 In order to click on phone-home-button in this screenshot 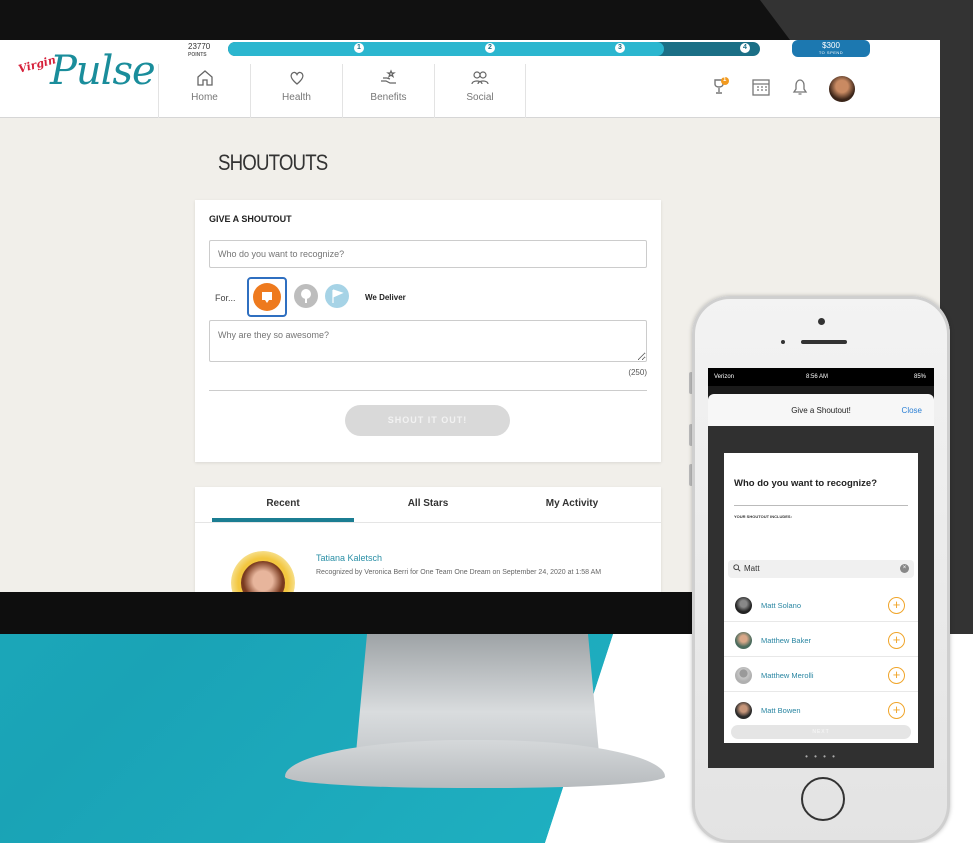, I will do `click(823, 799)`.